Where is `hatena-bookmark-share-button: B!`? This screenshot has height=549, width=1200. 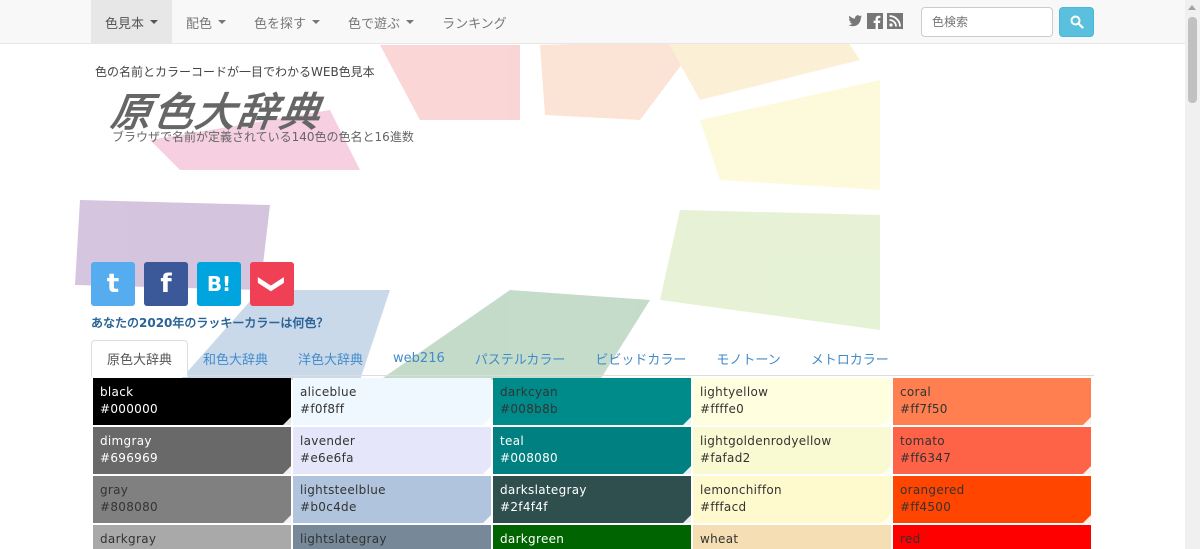 hatena-bookmark-share-button: B! is located at coordinates (219, 284).